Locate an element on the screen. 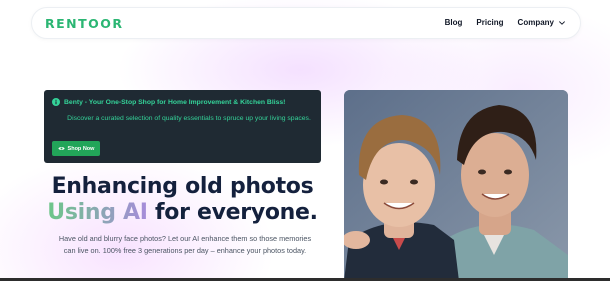 This screenshot has width=610, height=281. top-navbar: RENTOOR Blog Pricing Company is located at coordinates (306, 23).